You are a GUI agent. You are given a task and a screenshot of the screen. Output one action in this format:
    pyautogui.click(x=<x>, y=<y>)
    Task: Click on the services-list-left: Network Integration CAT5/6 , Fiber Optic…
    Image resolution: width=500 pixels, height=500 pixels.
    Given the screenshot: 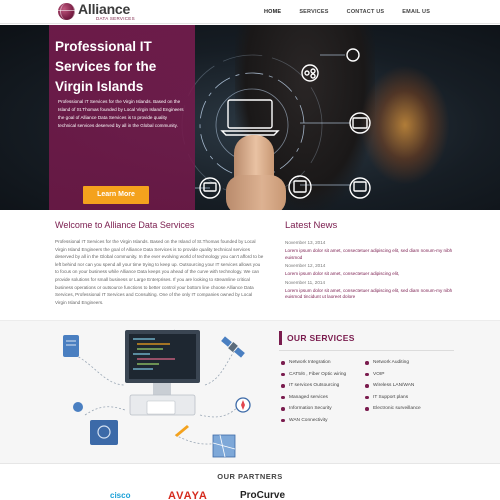 What is the action you would take?
    pyautogui.click(x=313, y=392)
    